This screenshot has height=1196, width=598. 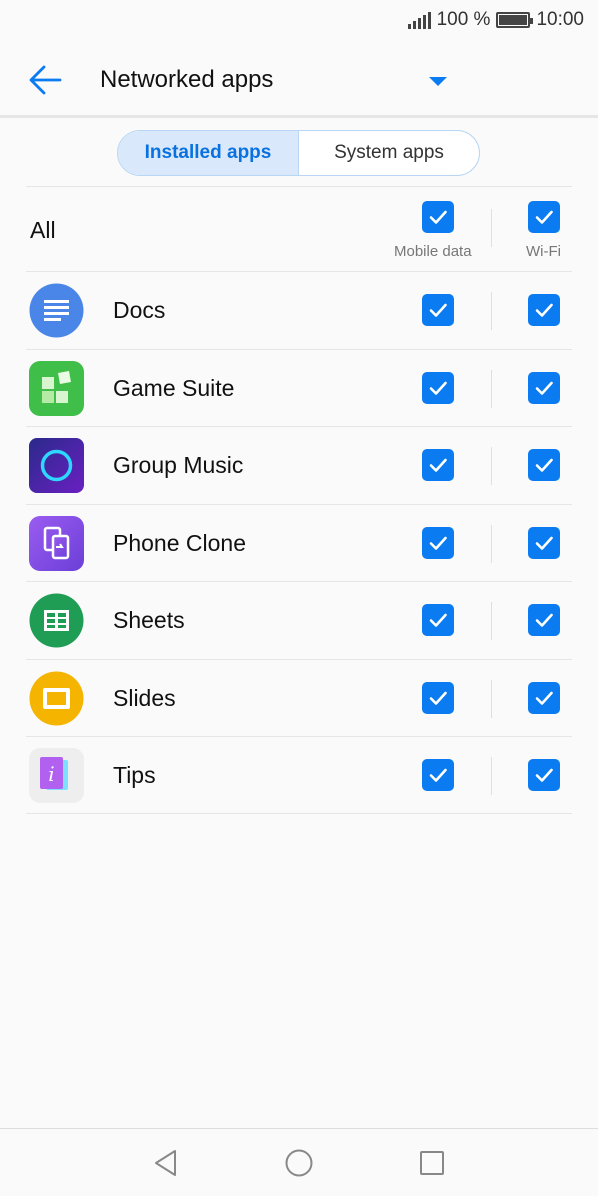 I want to click on filter-dropdown-button, so click(x=438, y=81).